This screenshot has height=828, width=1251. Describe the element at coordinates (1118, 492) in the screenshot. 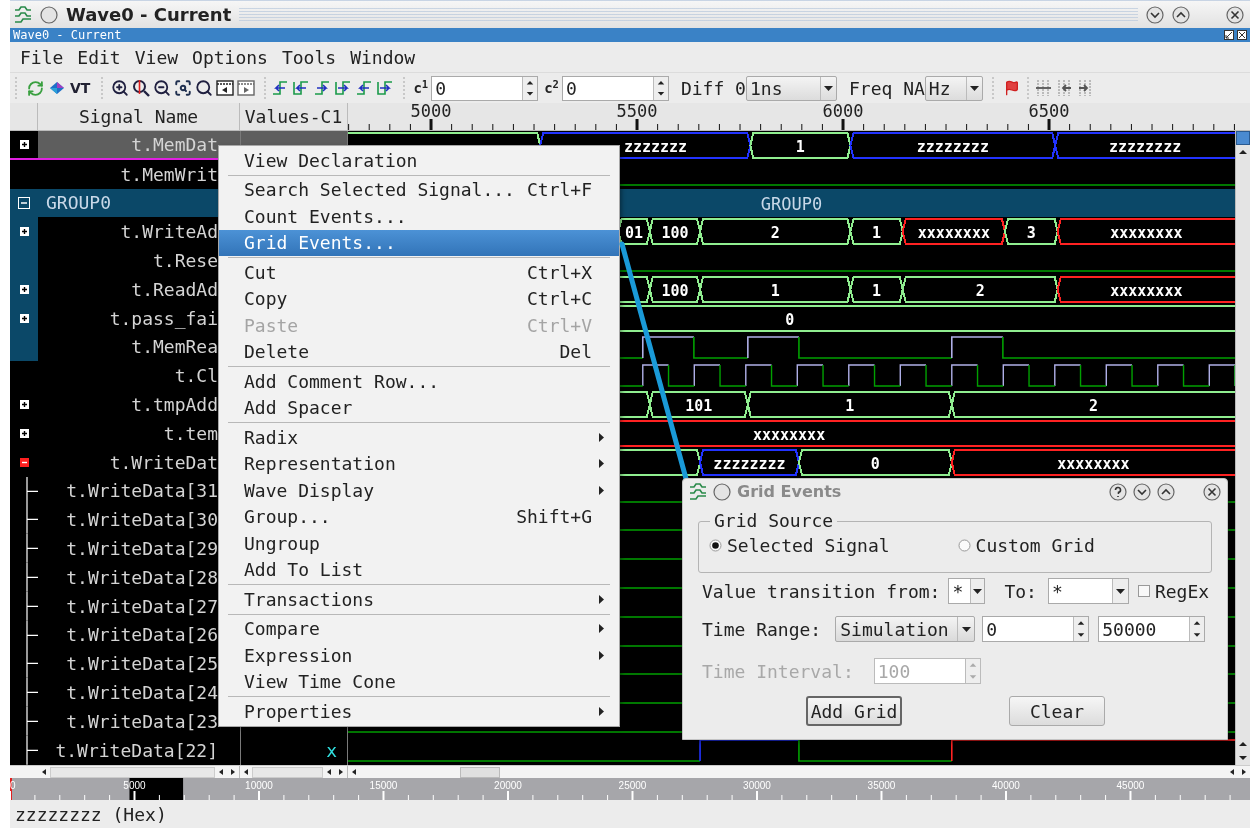

I see `help-icon` at that location.